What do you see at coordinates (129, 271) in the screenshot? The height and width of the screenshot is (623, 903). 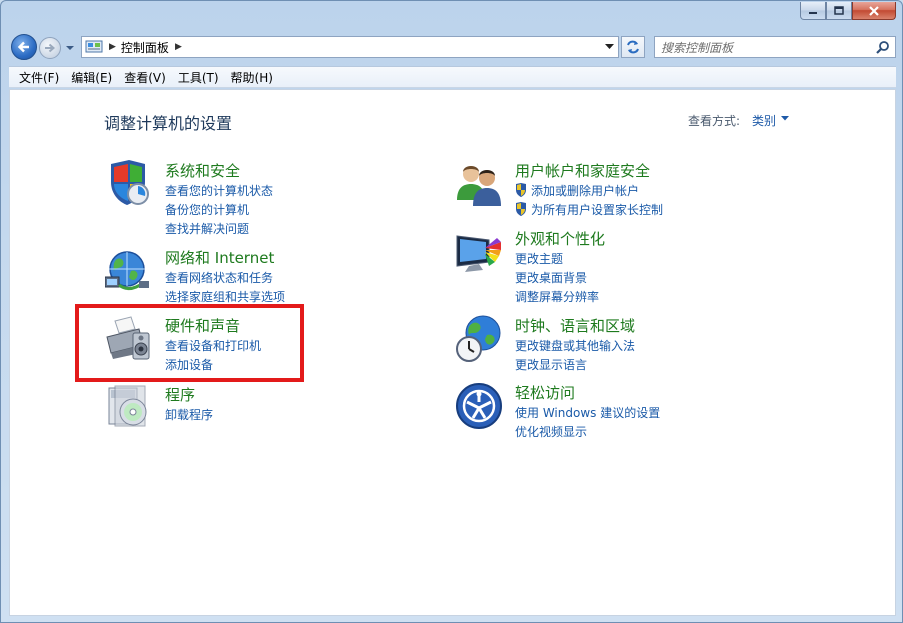 I see `network-globe-icon` at bounding box center [129, 271].